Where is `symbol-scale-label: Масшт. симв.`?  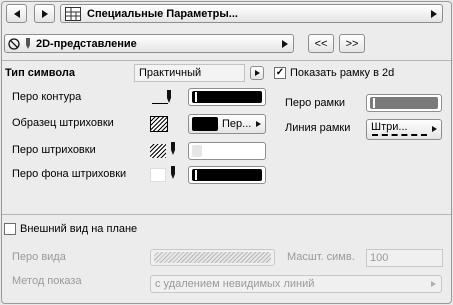 symbol-scale-label: Масшт. симв. is located at coordinates (321, 257).